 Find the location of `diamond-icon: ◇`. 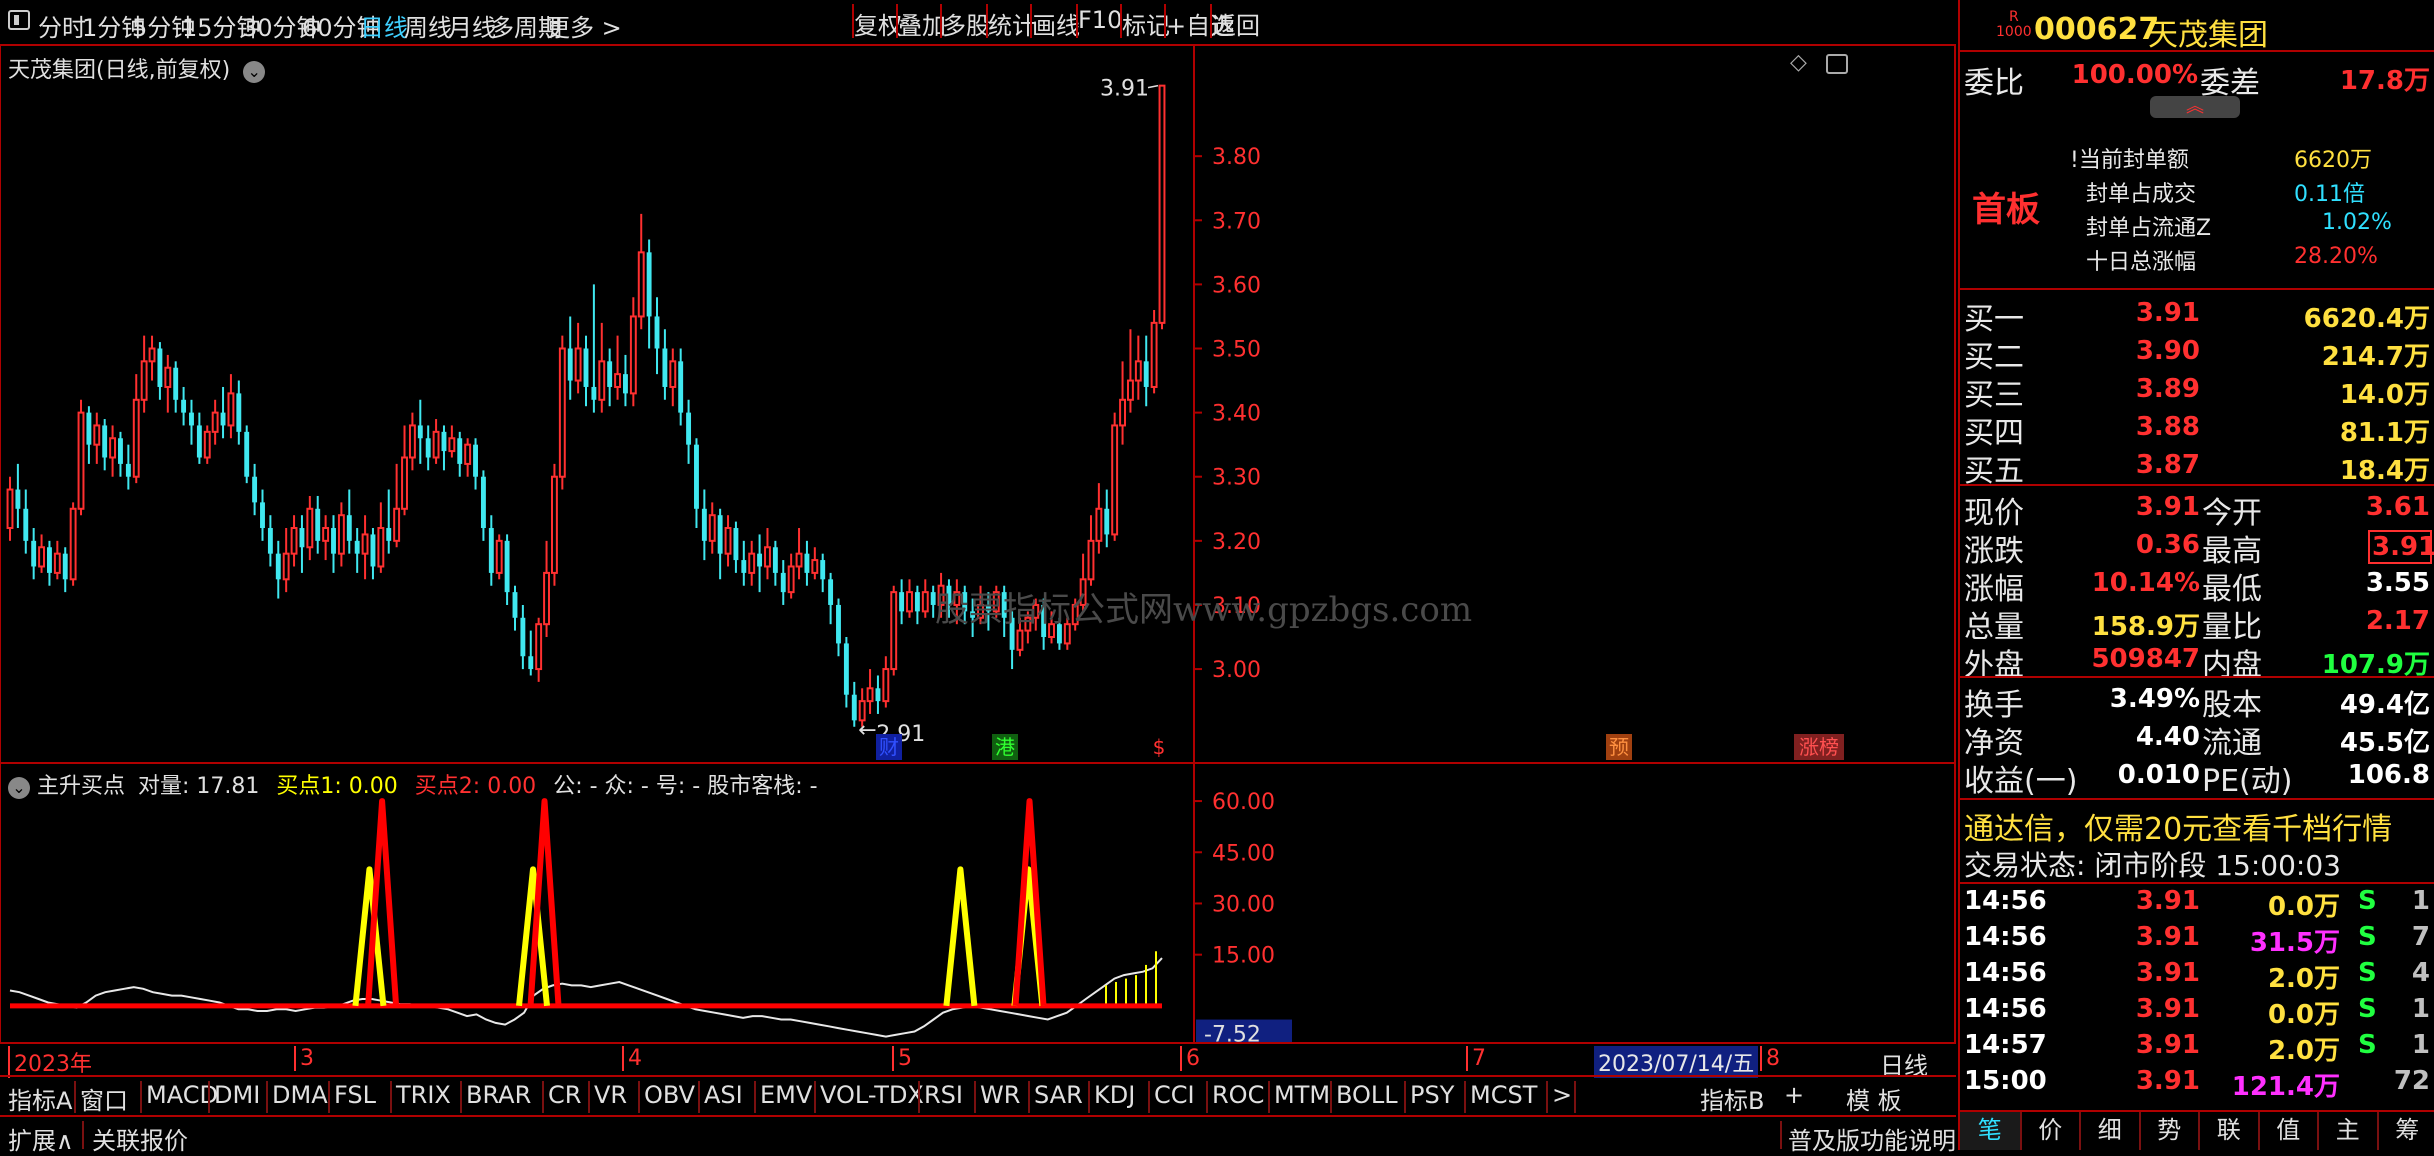

diamond-icon: ◇ is located at coordinates (1798, 62).